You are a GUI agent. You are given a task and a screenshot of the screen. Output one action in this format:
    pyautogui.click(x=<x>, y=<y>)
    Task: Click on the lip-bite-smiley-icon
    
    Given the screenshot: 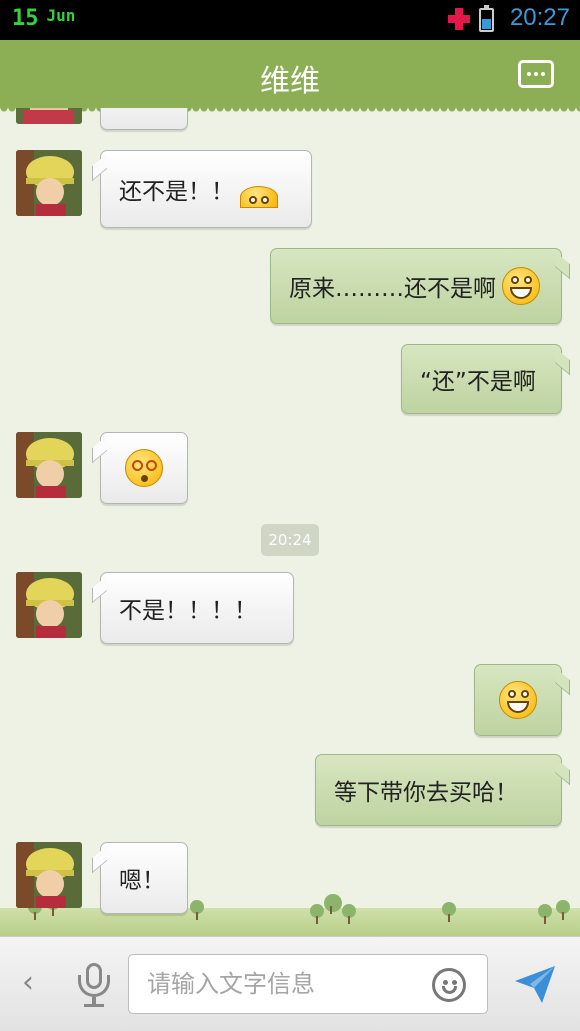 What is the action you would take?
    pyautogui.click(x=259, y=197)
    